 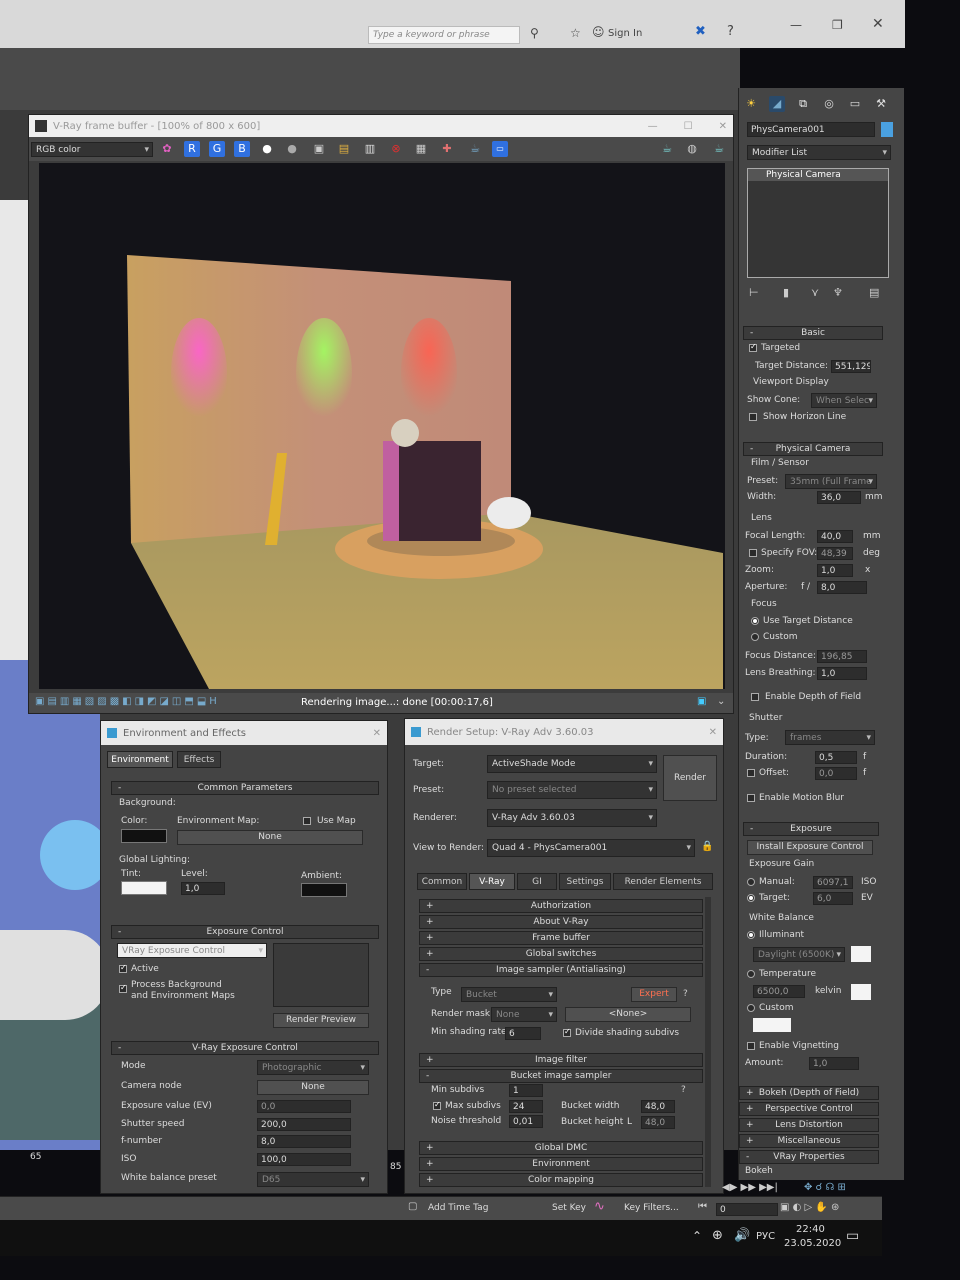 What do you see at coordinates (625, 33) in the screenshot?
I see `sign-in-link: Sign In` at bounding box center [625, 33].